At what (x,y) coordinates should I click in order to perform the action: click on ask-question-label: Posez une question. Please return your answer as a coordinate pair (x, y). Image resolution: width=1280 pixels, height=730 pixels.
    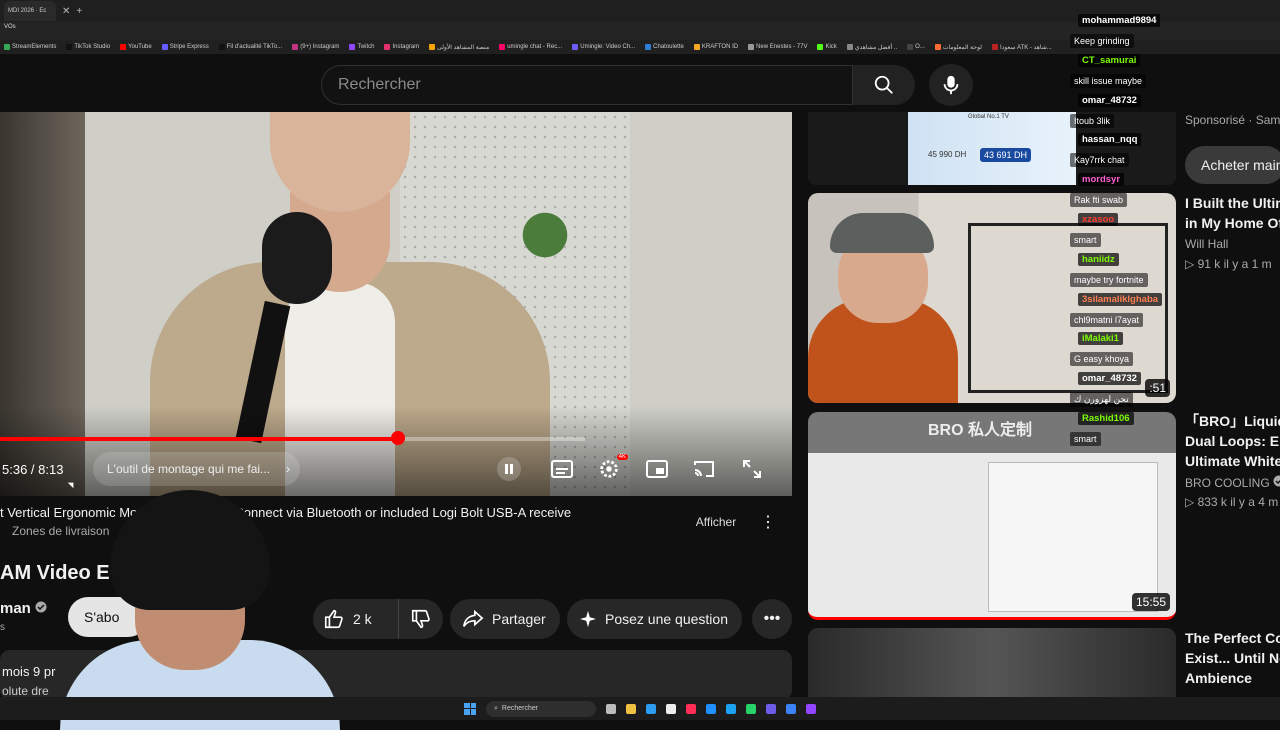
    Looking at the image, I should click on (666, 619).